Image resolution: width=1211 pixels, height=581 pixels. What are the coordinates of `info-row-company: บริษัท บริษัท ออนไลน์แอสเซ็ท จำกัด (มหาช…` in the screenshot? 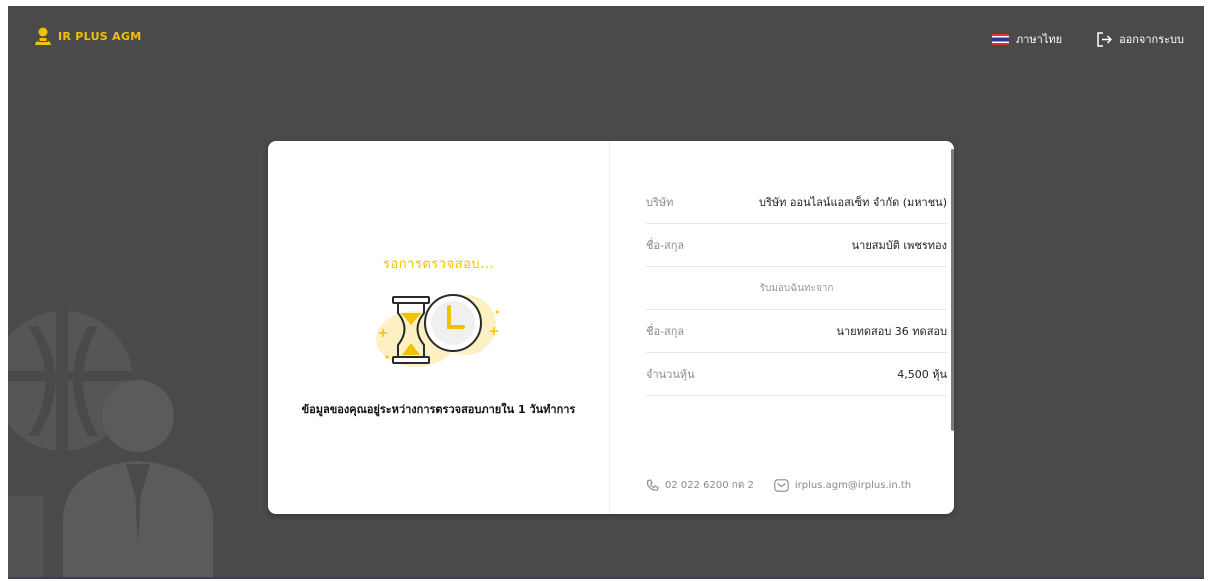 It's located at (796, 202).